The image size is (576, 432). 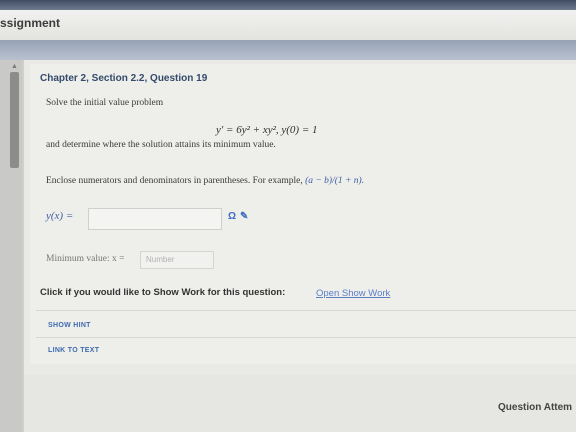 I want to click on answer-label: y(x) =, so click(x=60, y=216).